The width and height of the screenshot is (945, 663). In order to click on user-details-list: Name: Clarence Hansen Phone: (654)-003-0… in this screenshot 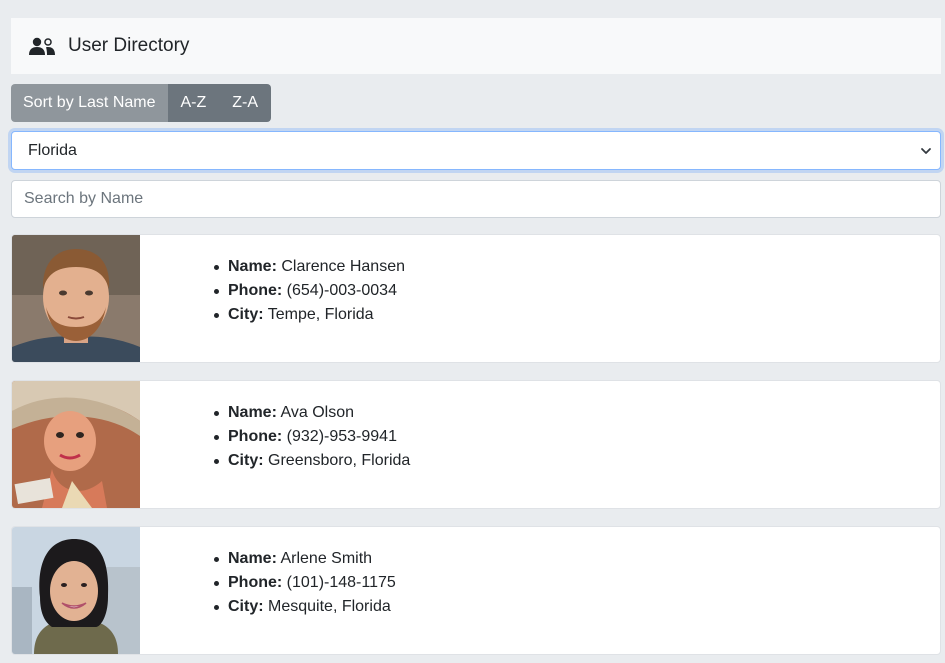, I will do `click(309, 308)`.